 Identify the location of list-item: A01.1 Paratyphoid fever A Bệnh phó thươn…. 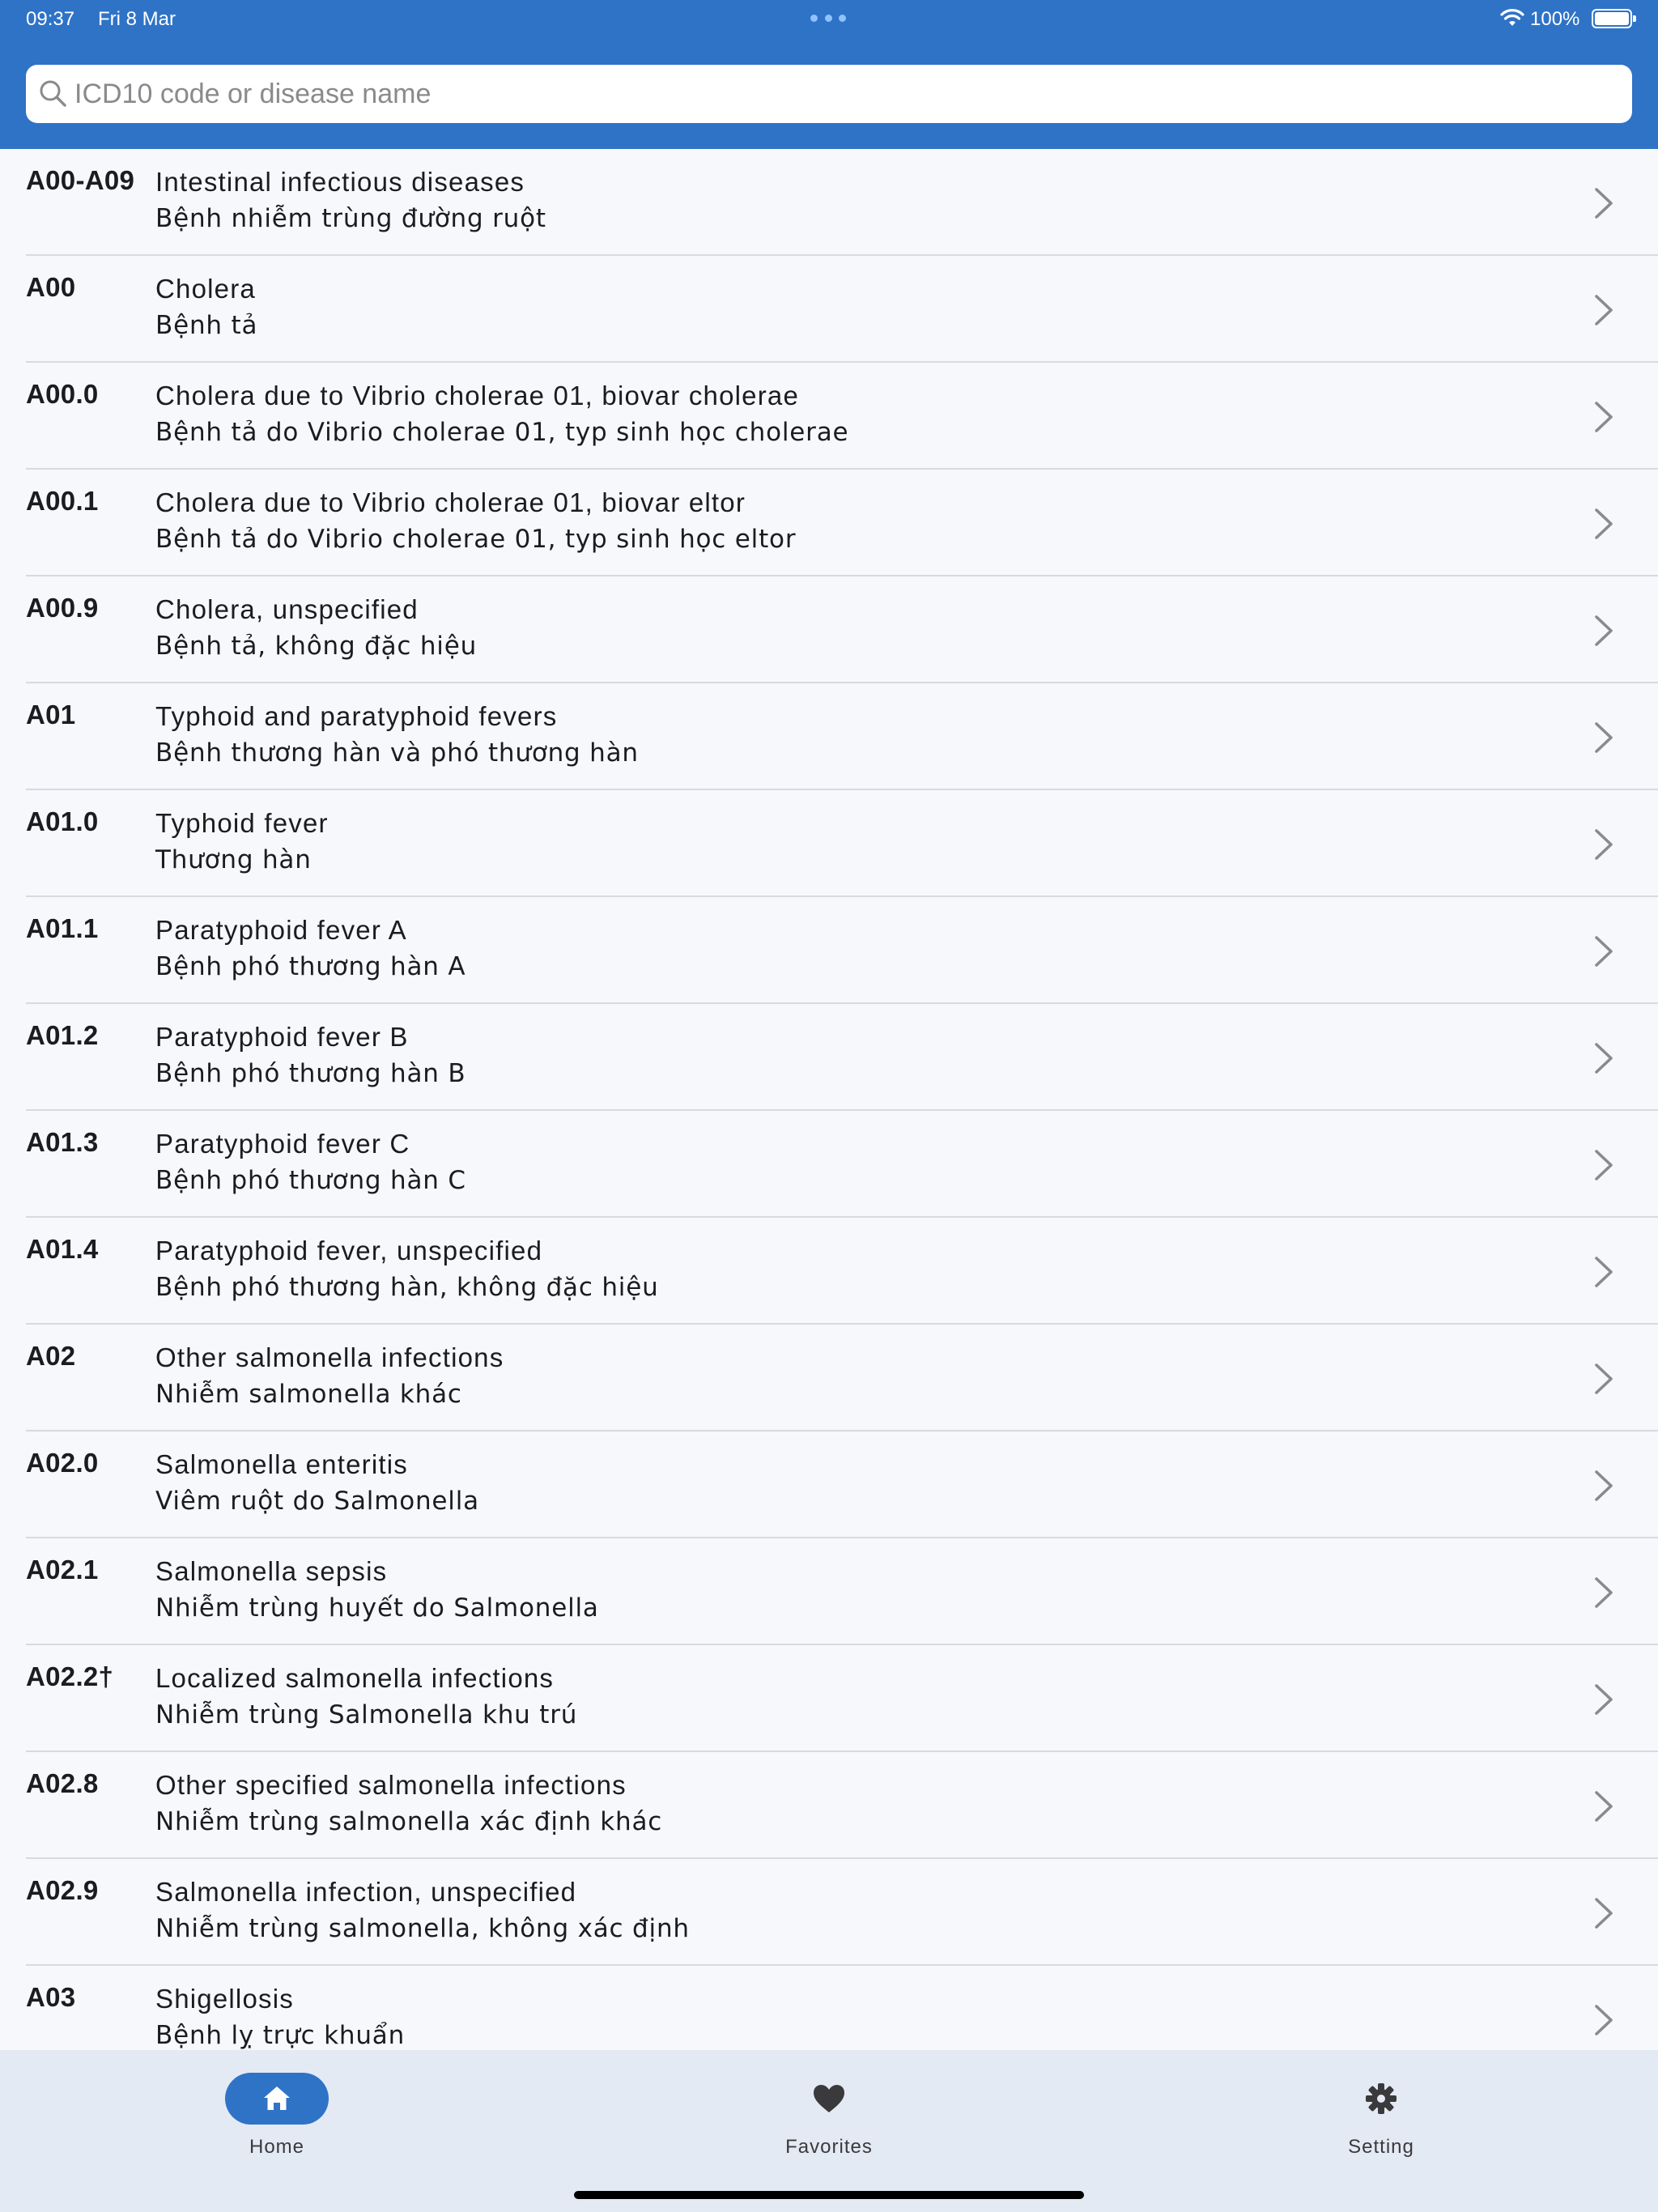
(842, 951).